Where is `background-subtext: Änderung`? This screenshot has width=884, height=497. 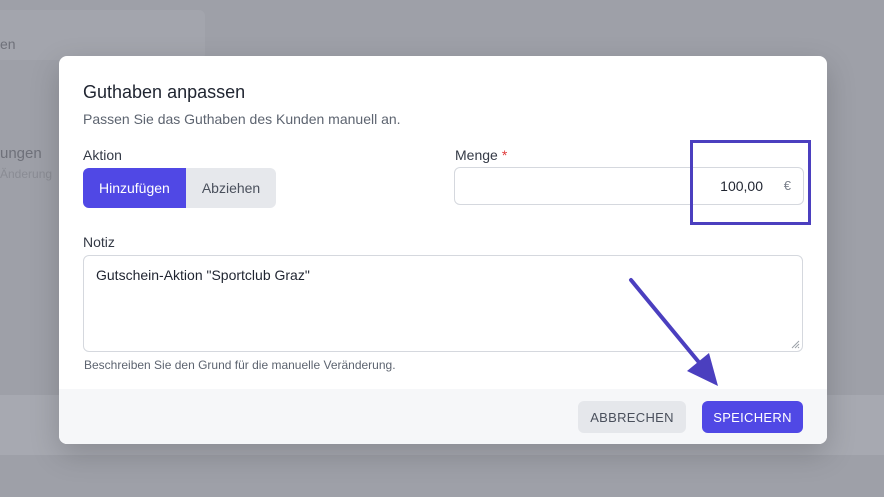
background-subtext: Änderung is located at coordinates (26, 174).